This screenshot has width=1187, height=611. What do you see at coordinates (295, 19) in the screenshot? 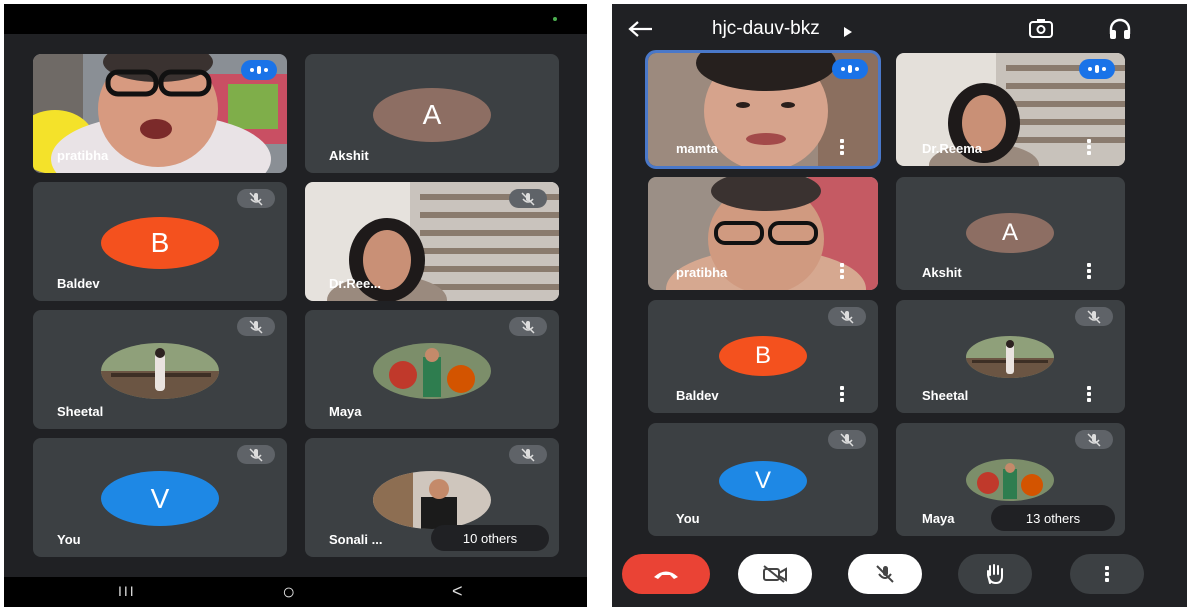
I see `status-bar` at bounding box center [295, 19].